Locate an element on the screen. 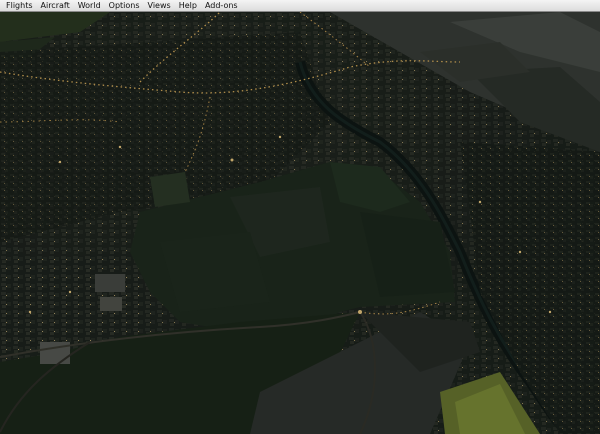 This screenshot has width=600, height=434. menu-flights: Flights is located at coordinates (18, 5).